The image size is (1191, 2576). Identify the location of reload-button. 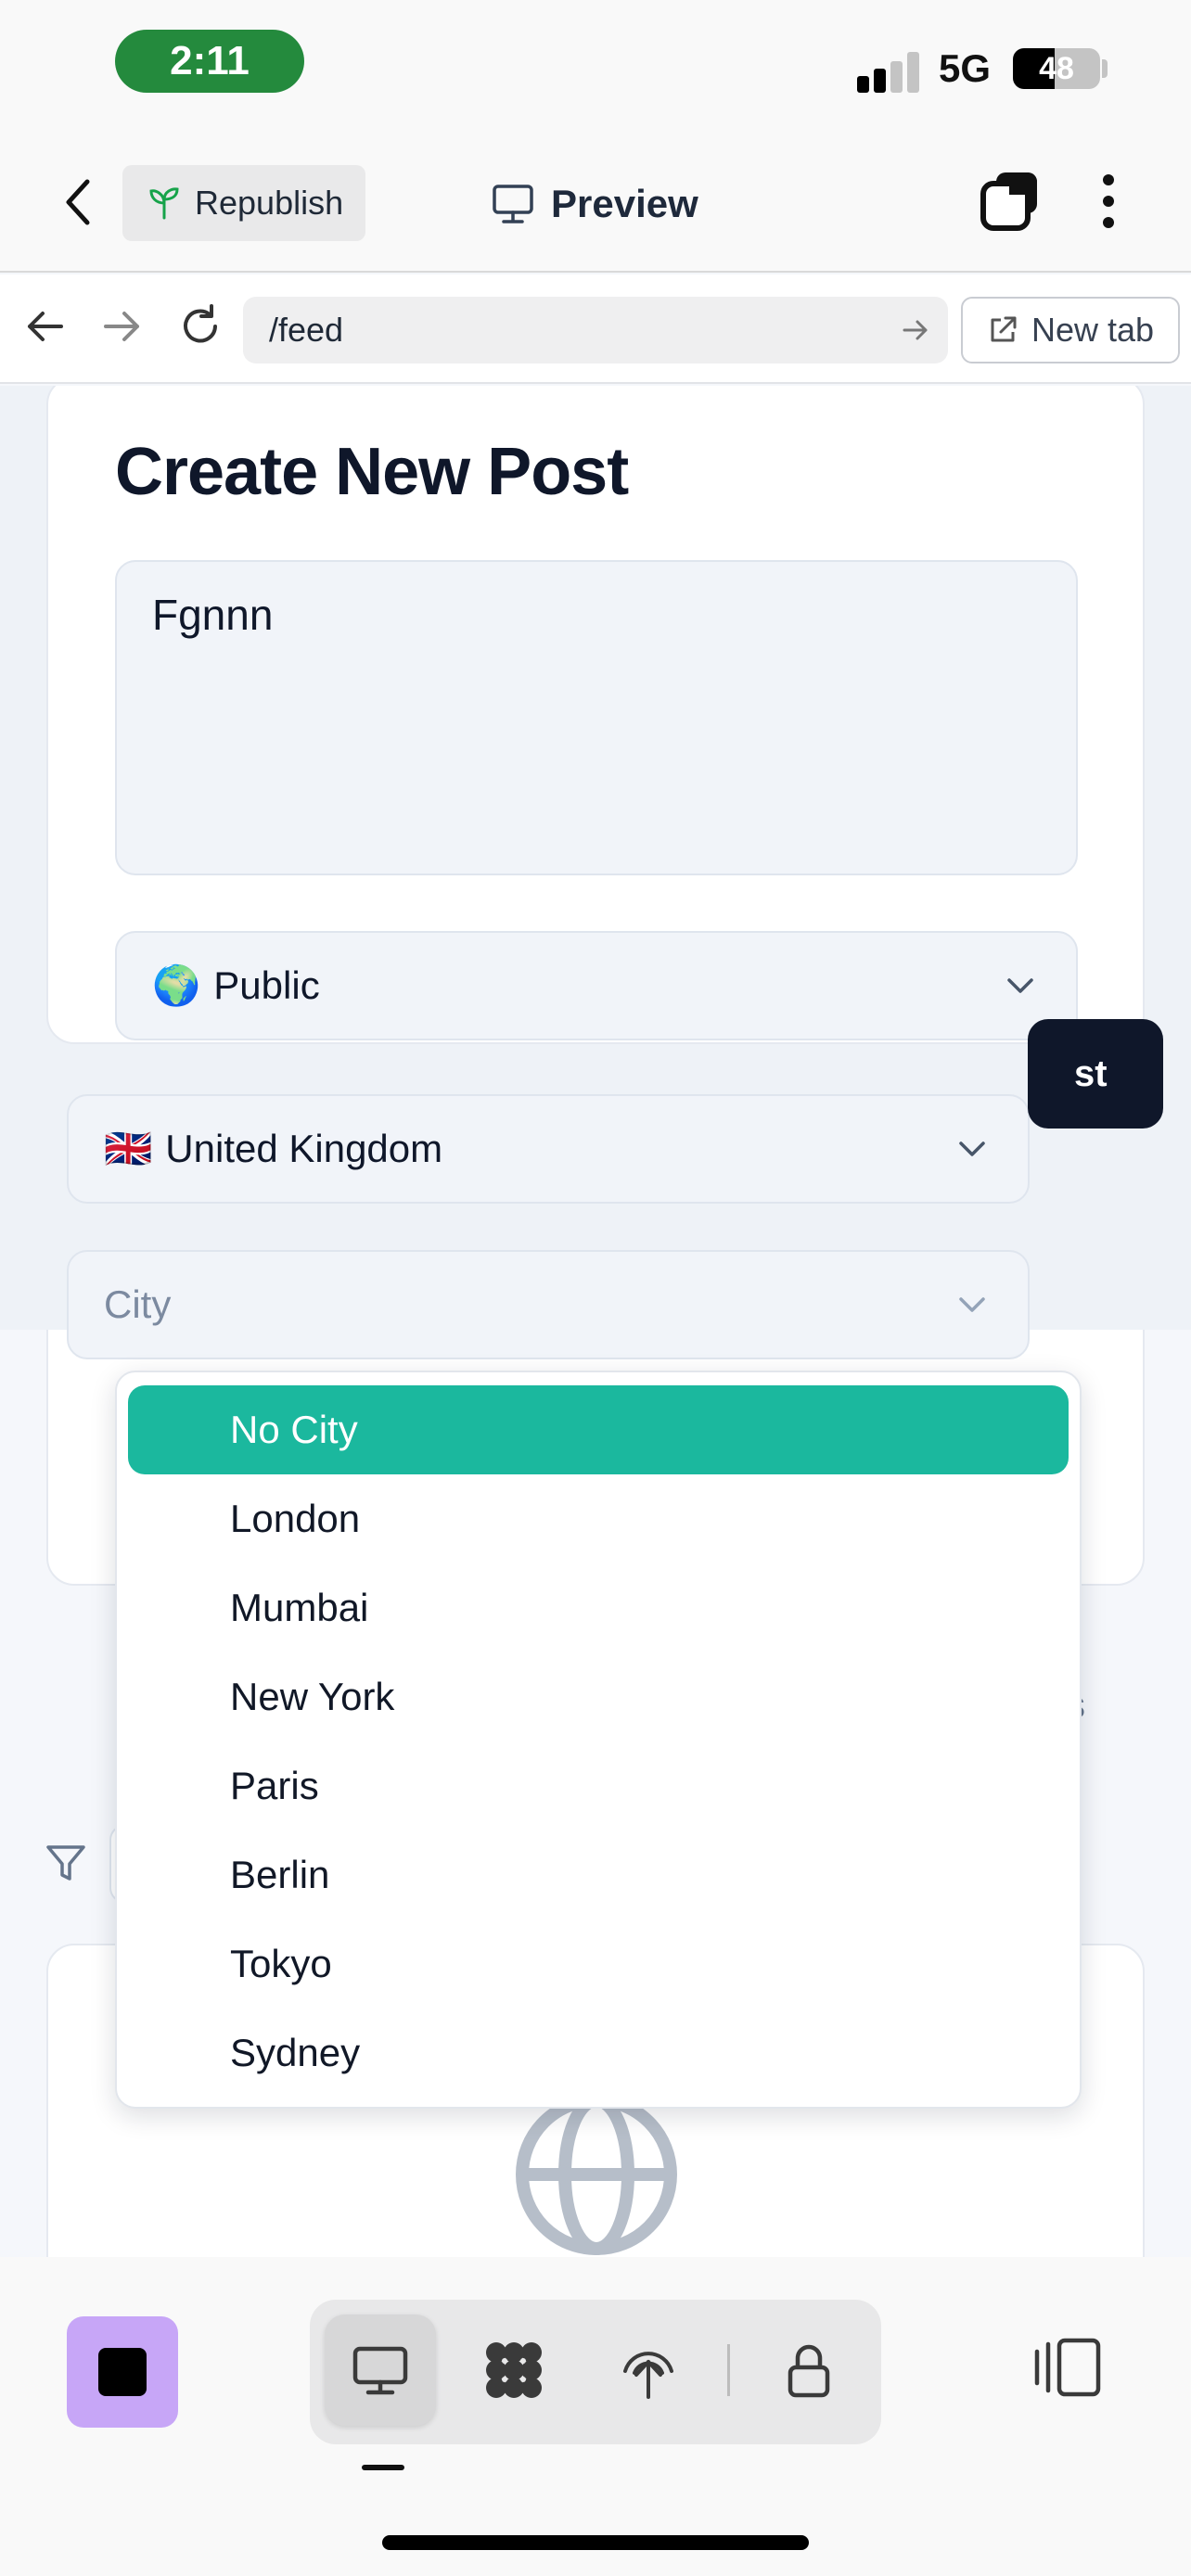
(200, 326).